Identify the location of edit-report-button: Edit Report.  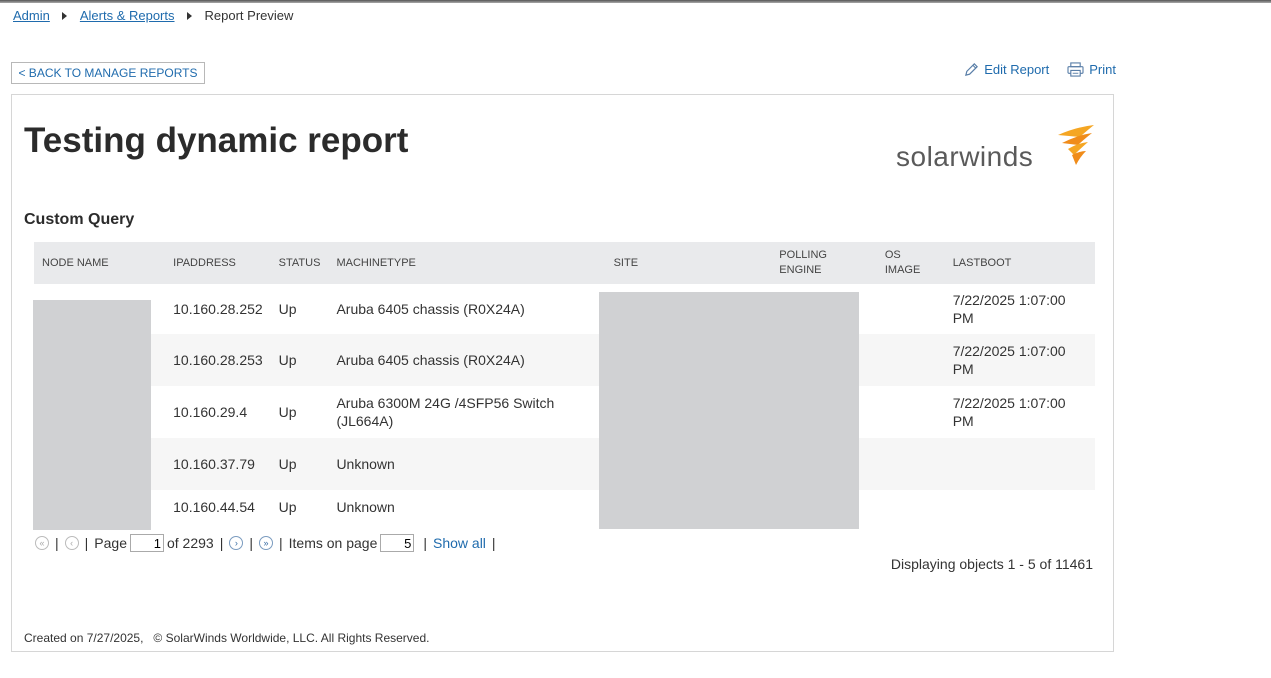
(1006, 69).